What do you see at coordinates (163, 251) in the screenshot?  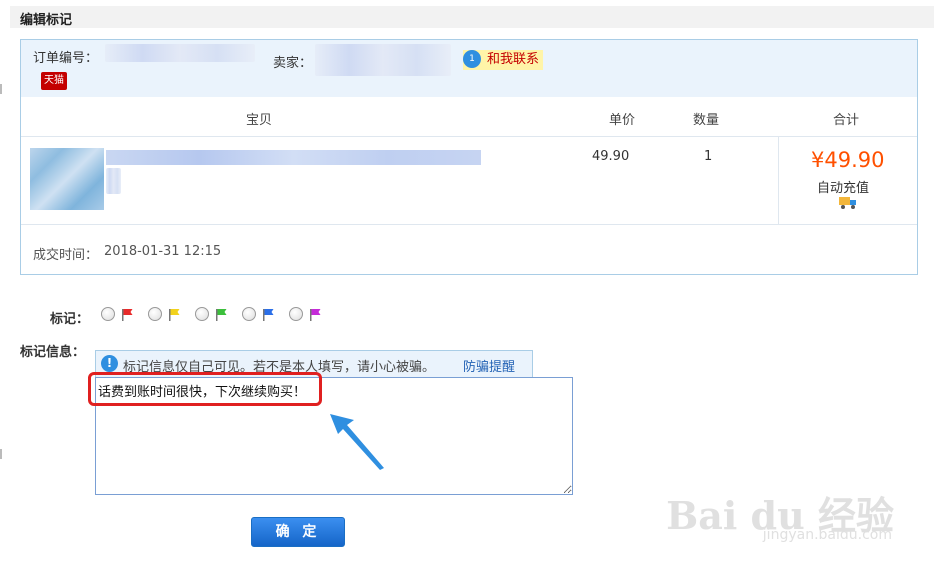 I see `deal-time: 2018-01-31 12:15` at bounding box center [163, 251].